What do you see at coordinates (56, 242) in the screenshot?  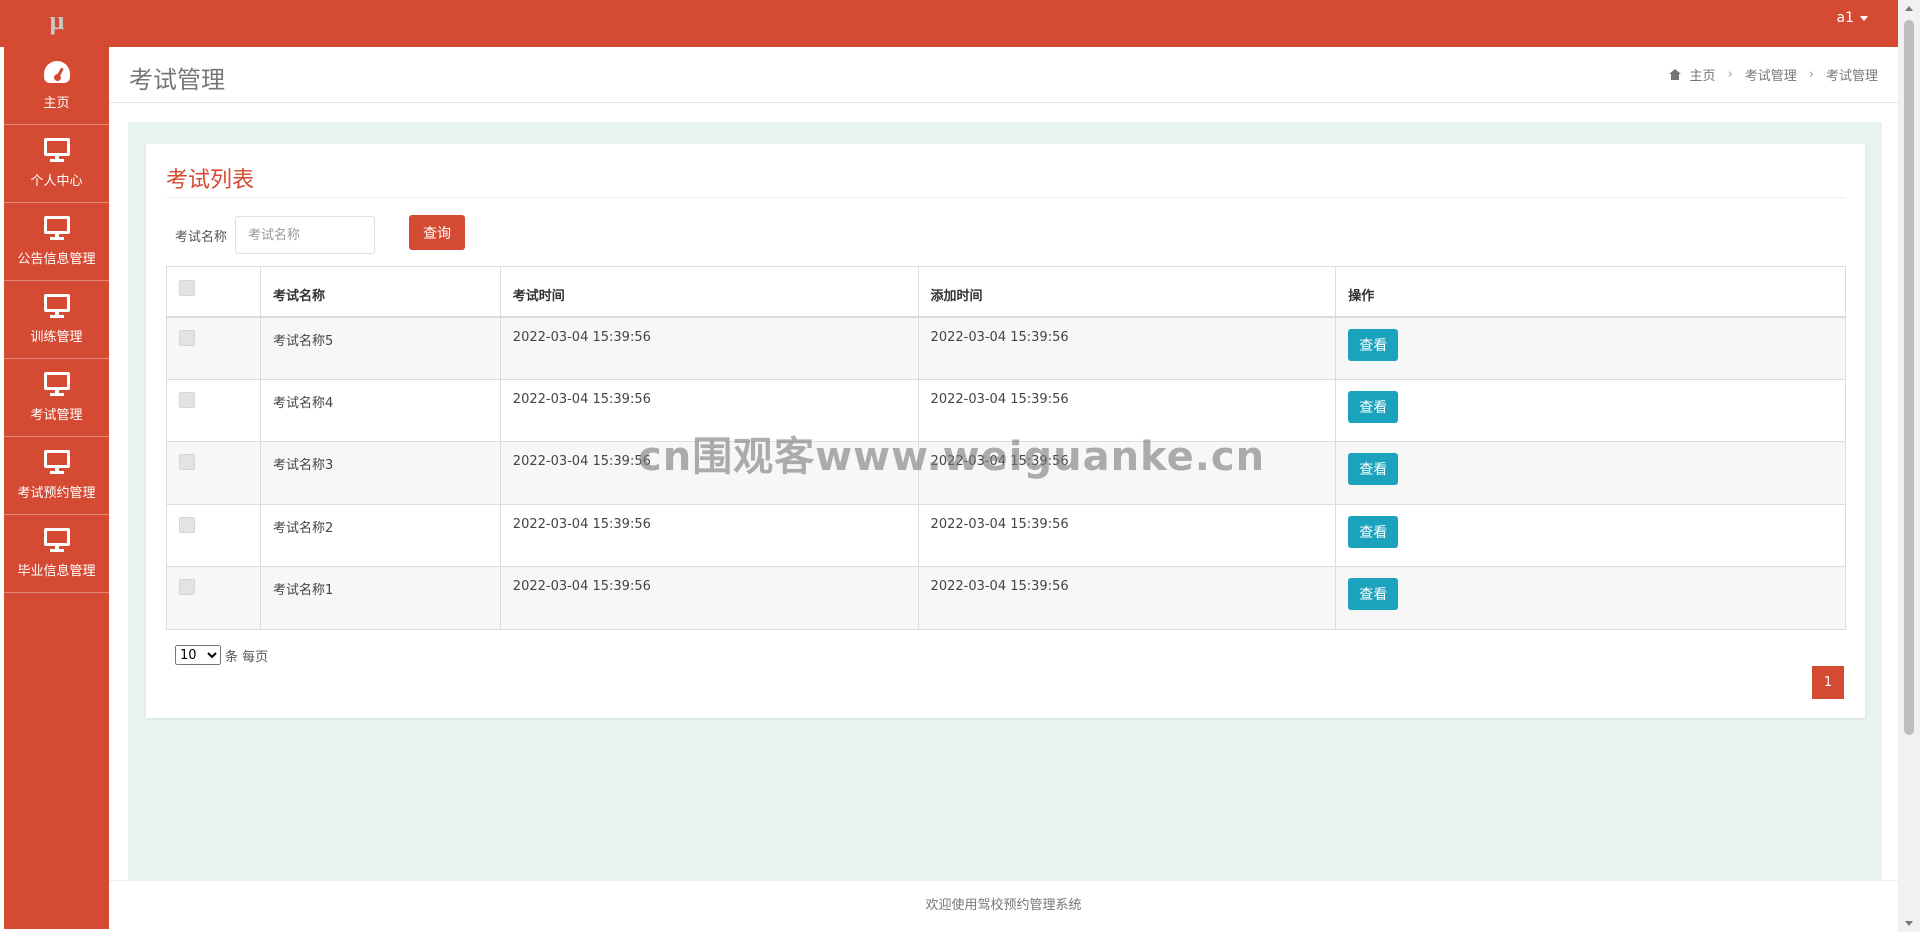 I see `sidebar-item-announcements: 公告信息管理` at bounding box center [56, 242].